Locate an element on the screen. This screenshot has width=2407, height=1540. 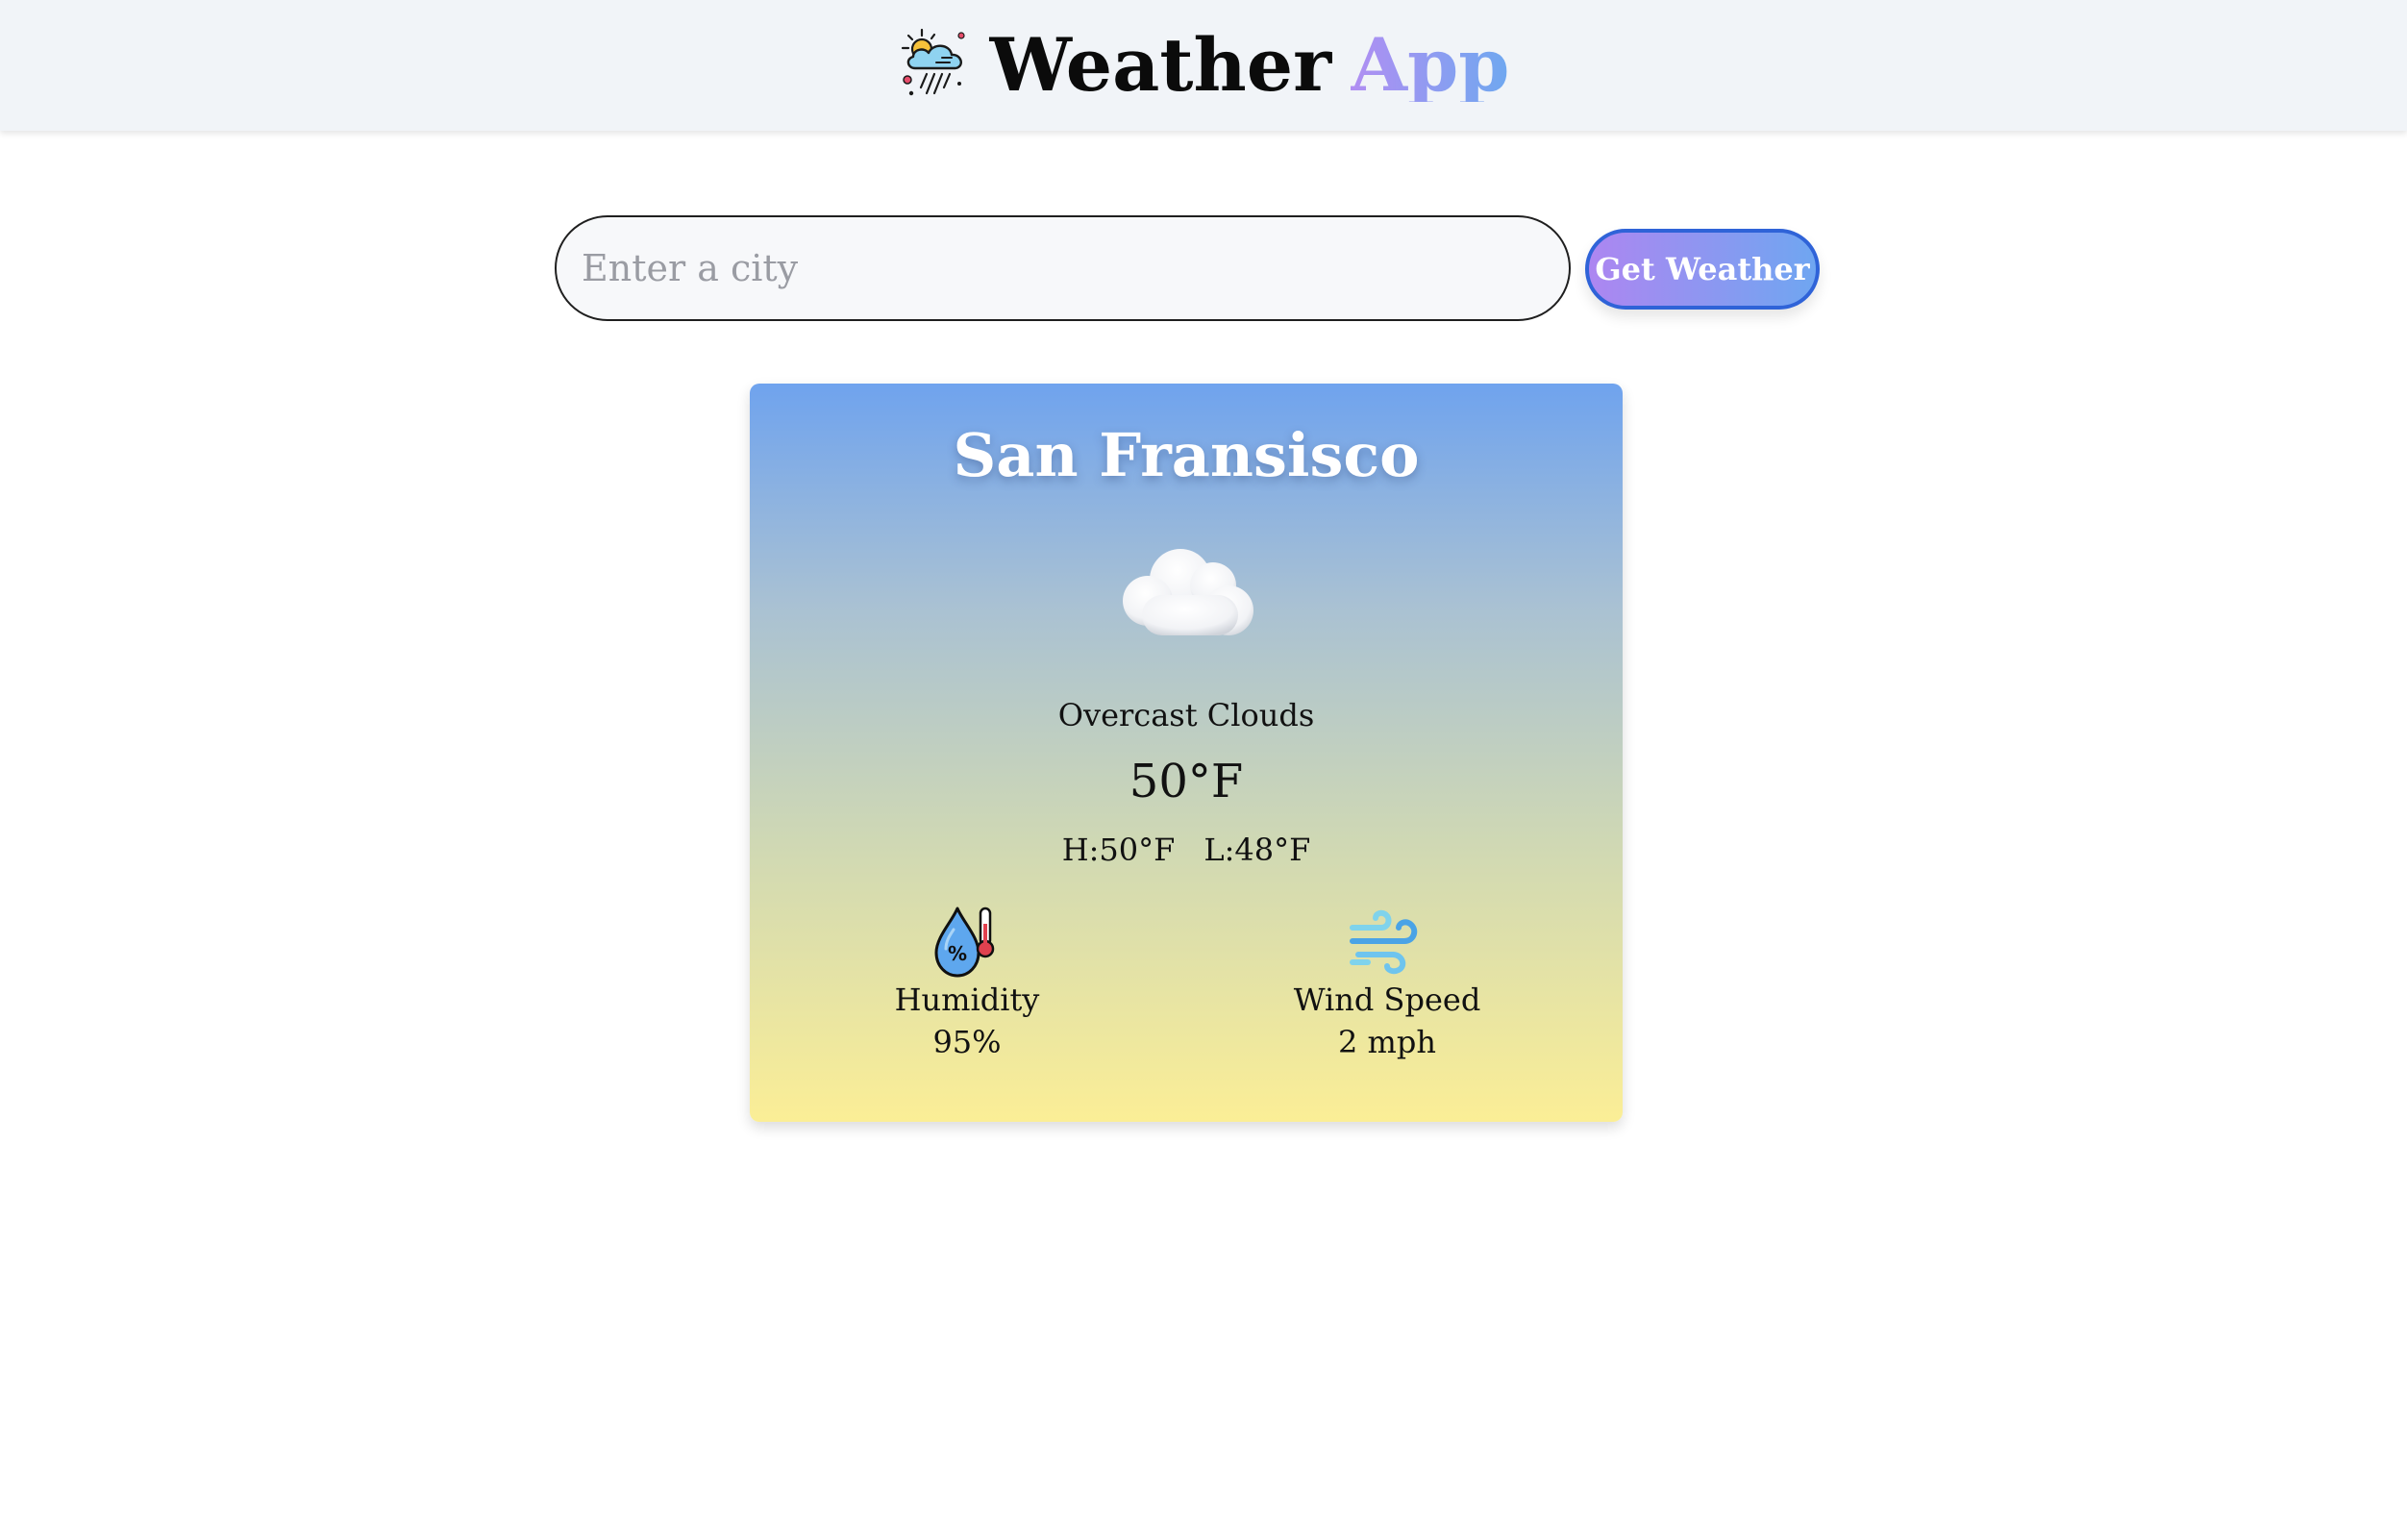
get-weather-button: Get Weather is located at coordinates (1702, 269).